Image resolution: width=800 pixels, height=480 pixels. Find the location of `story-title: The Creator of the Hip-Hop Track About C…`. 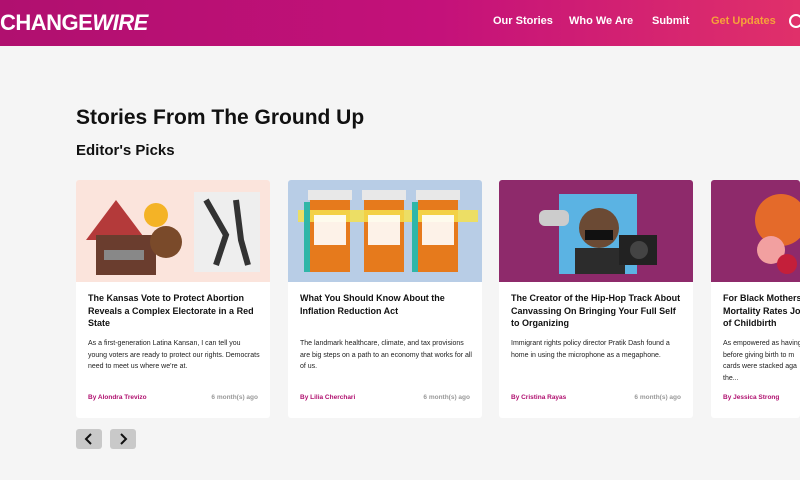

story-title: The Creator of the Hip-Hop Track About C… is located at coordinates (597, 311).